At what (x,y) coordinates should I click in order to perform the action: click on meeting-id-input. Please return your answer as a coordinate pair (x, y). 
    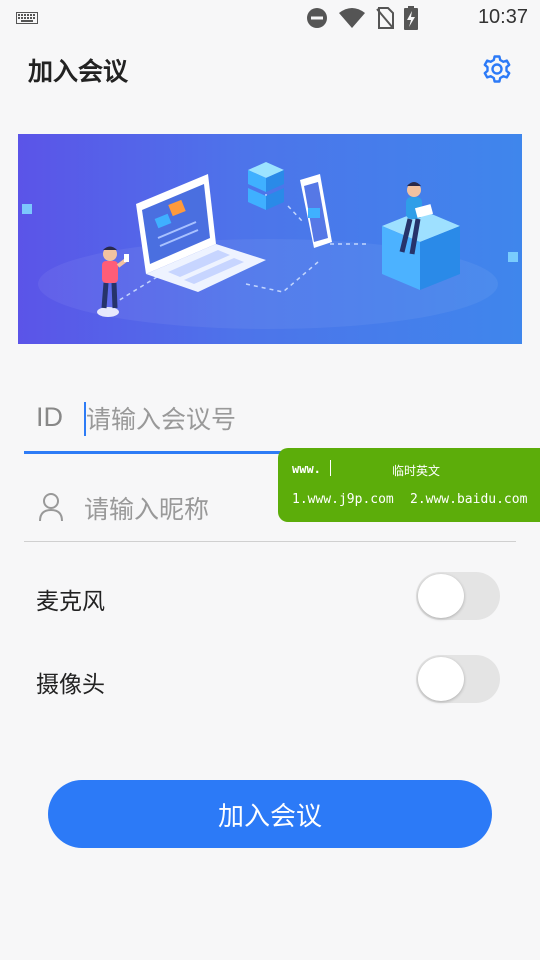
    Looking at the image, I should click on (291, 419).